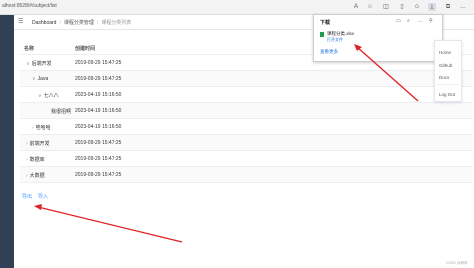 The image size is (474, 268). I want to click on category-name: 数据库, so click(37, 160).